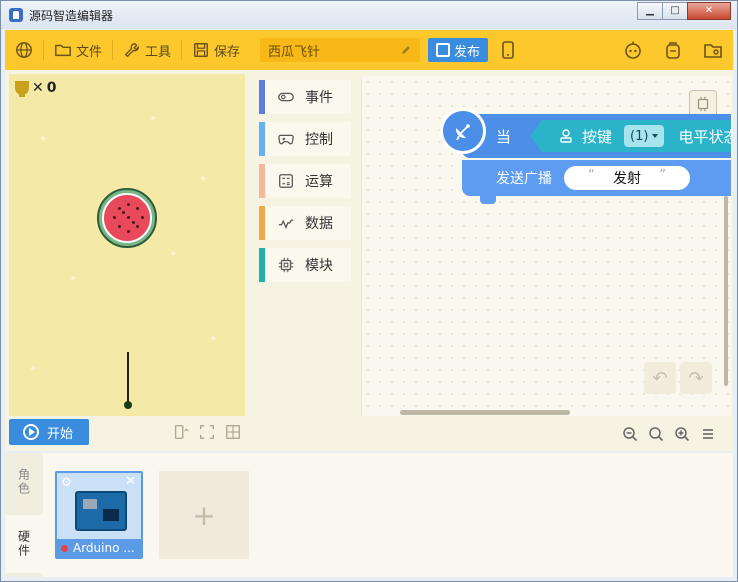  What do you see at coordinates (726, 291) in the screenshot?
I see `vertical-scrollbar` at bounding box center [726, 291].